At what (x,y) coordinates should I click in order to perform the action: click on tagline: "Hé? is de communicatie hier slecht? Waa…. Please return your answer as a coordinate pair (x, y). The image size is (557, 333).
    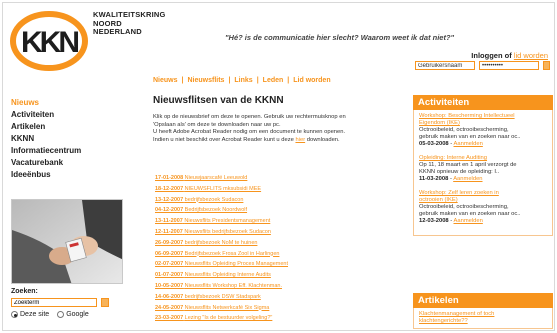
    Looking at the image, I should click on (340, 37).